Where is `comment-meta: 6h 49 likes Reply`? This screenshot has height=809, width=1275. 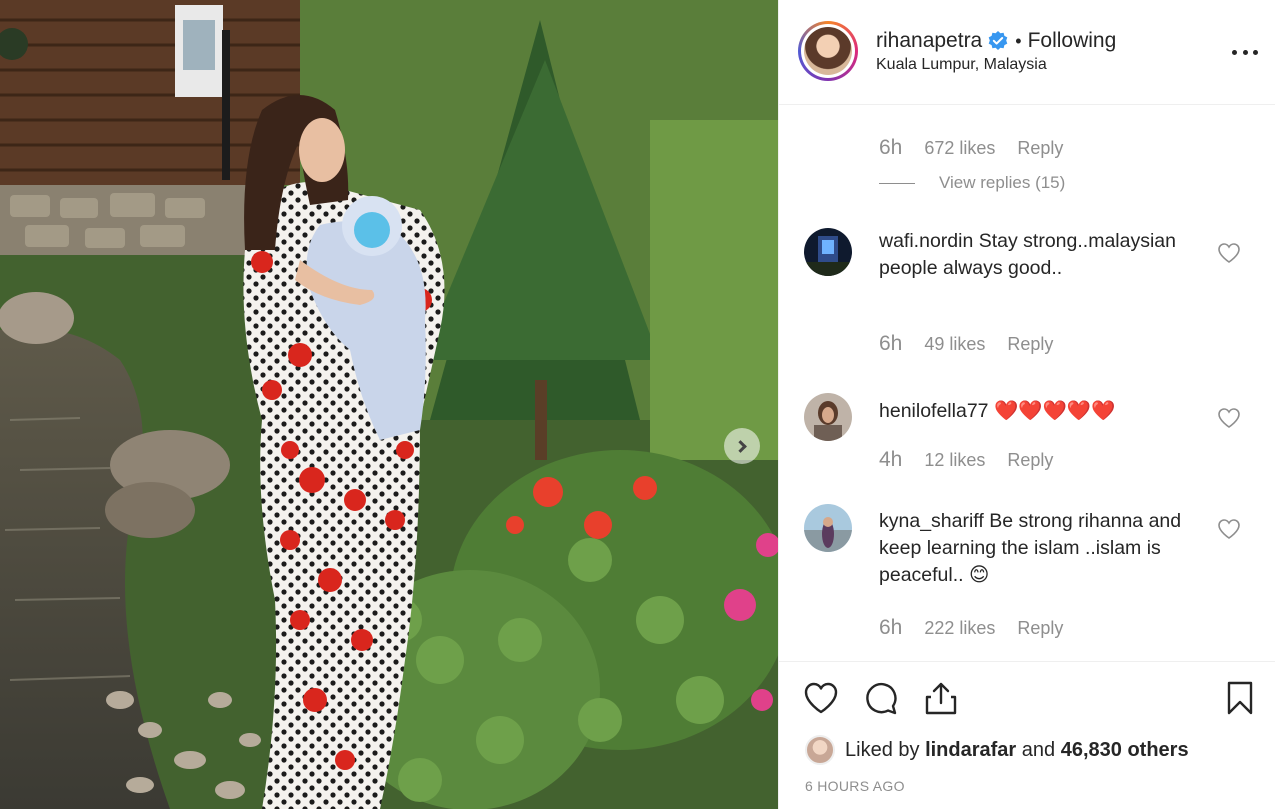 comment-meta: 6h 49 likes Reply is located at coordinates (966, 344).